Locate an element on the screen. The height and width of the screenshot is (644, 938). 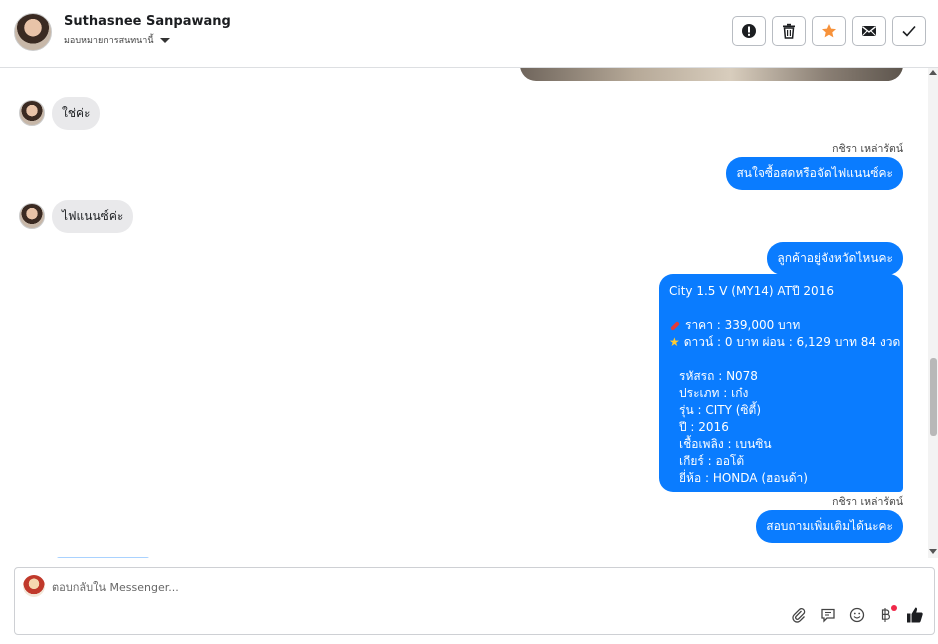
payment-button is located at coordinates (887, 614).